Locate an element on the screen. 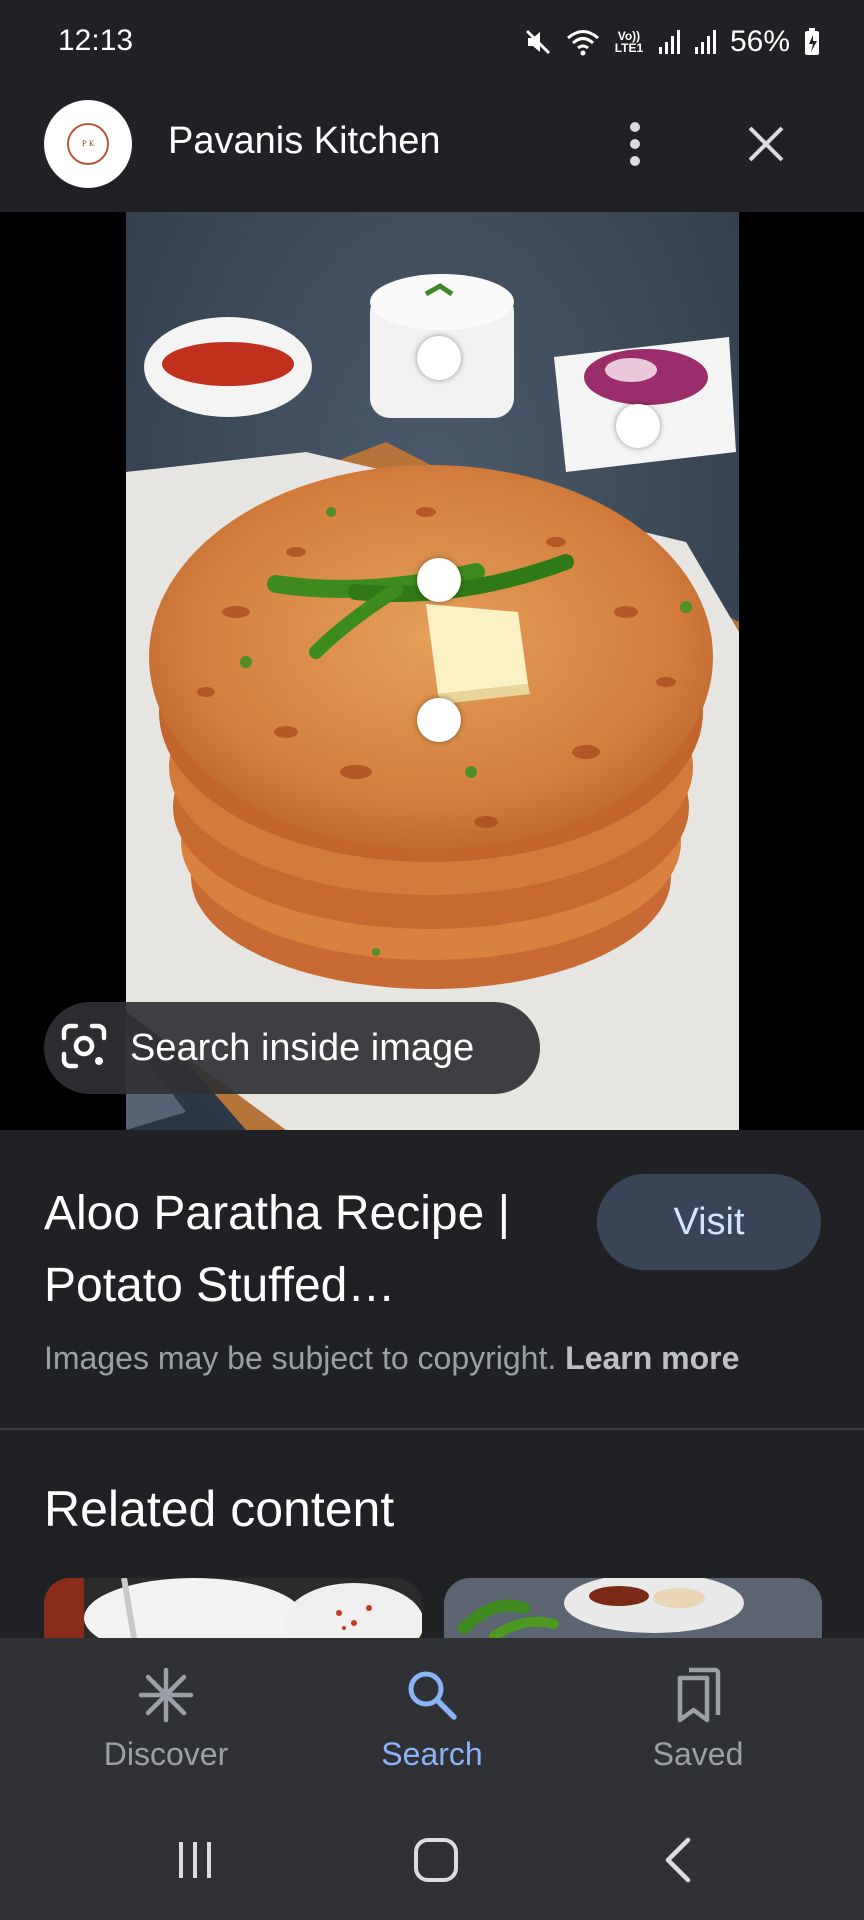 This screenshot has width=864, height=1920. site-name: Pavanis Kitchen is located at coordinates (304, 141).